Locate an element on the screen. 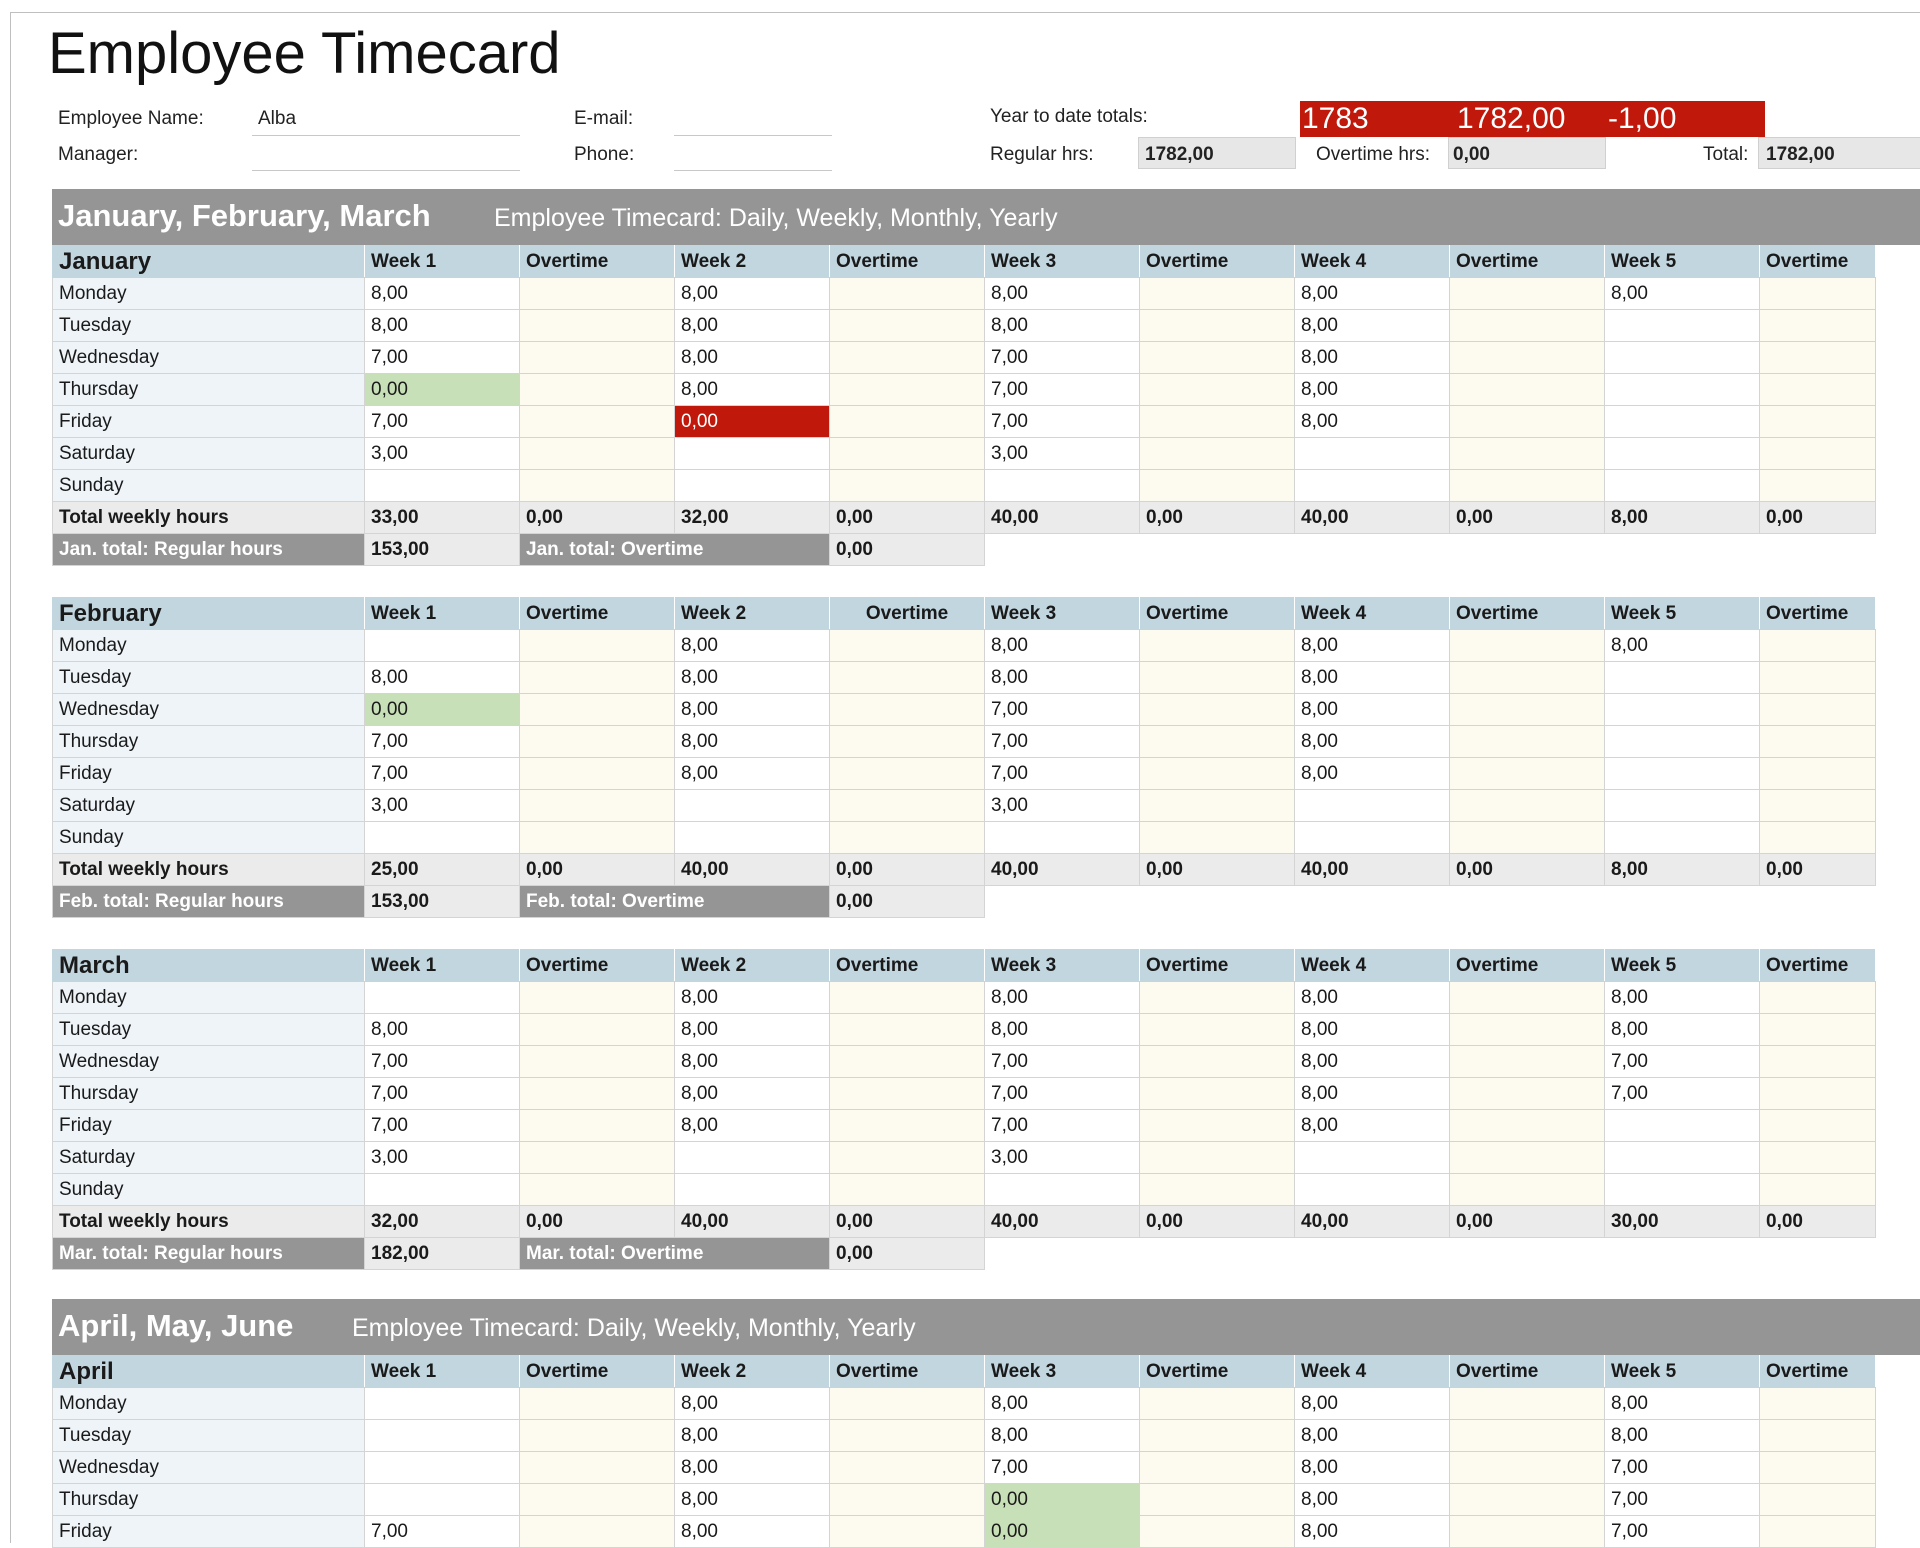 This screenshot has height=1548, width=1920. phone-field is located at coordinates (753, 156).